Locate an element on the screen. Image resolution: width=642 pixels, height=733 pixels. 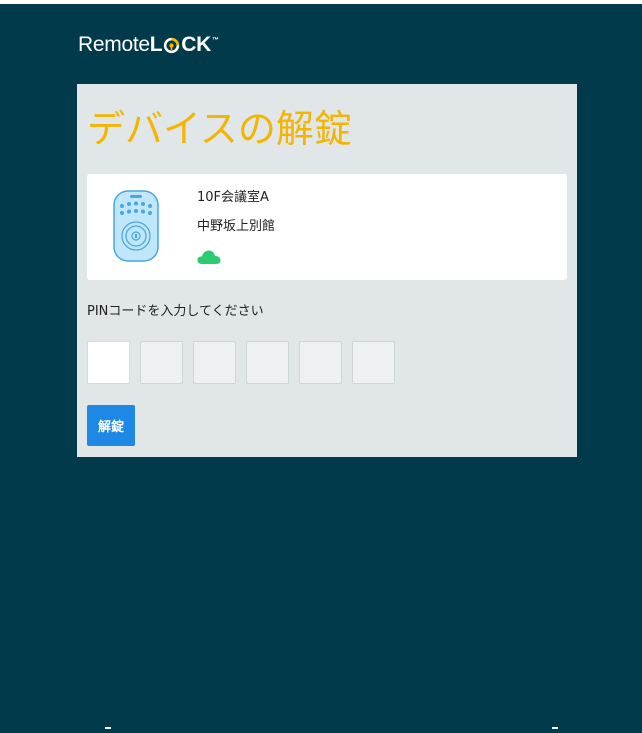
unlock-button: 解錠 is located at coordinates (111, 425).